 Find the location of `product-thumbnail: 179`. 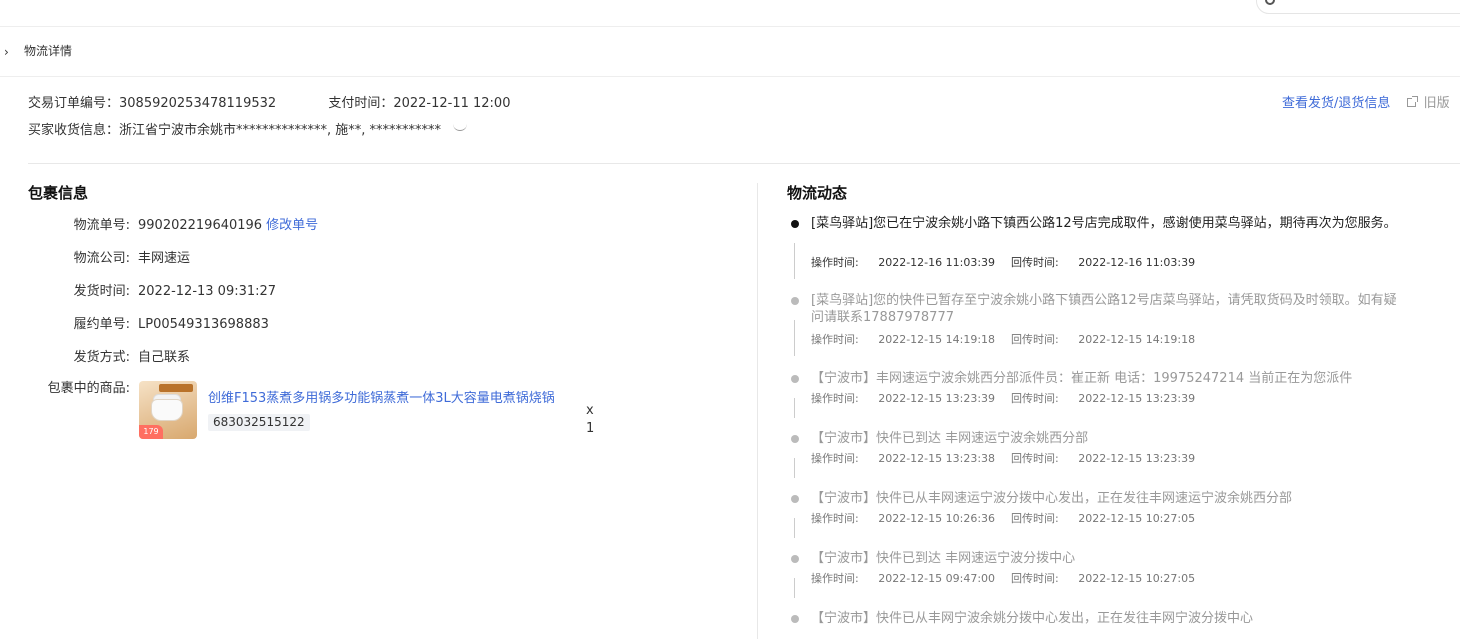

product-thumbnail: 179 is located at coordinates (168, 410).